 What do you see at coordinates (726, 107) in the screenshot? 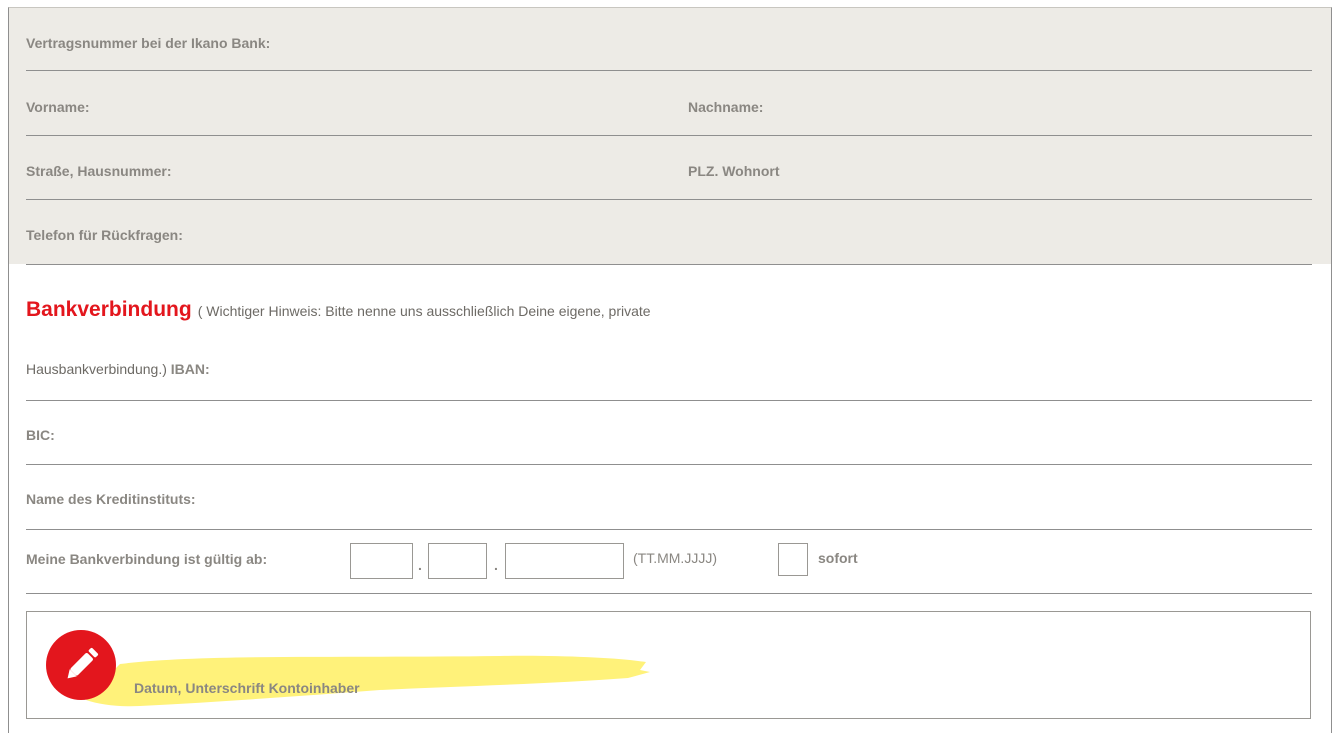
I see `last-name-label: Nachname:` at bounding box center [726, 107].